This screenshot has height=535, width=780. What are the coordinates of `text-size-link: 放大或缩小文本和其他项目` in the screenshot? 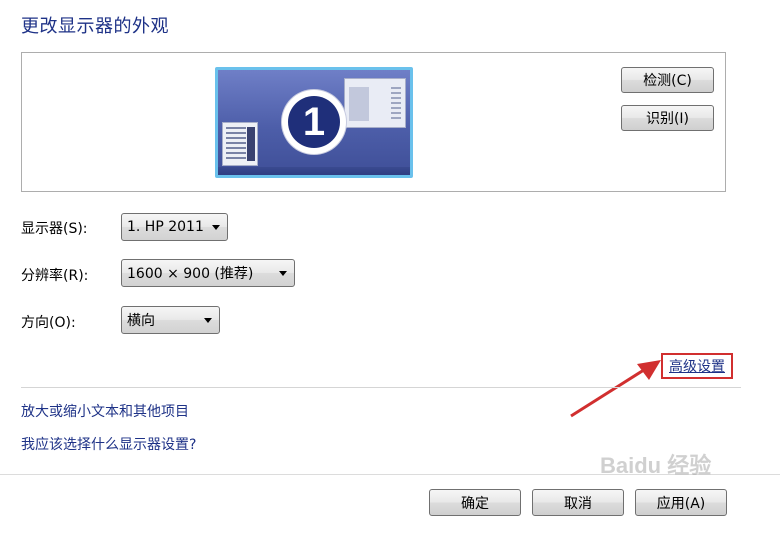 It's located at (105, 411).